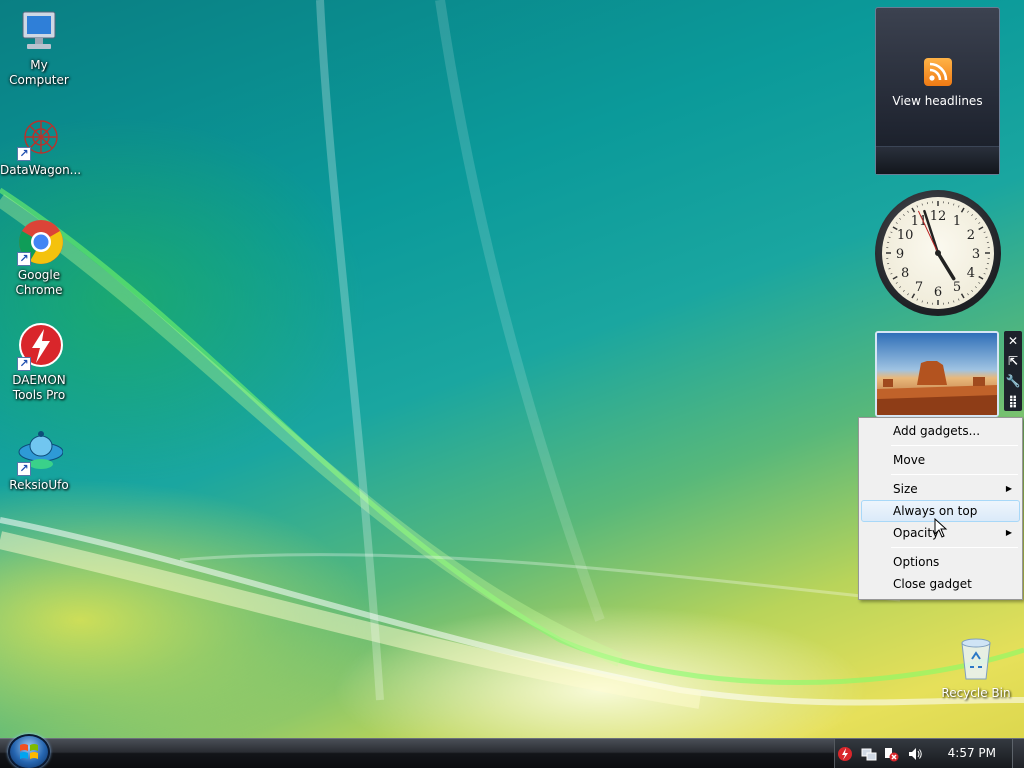 This screenshot has width=1024, height=768. What do you see at coordinates (972, 753) in the screenshot?
I see `taskbar-clock: 4:57 PM` at bounding box center [972, 753].